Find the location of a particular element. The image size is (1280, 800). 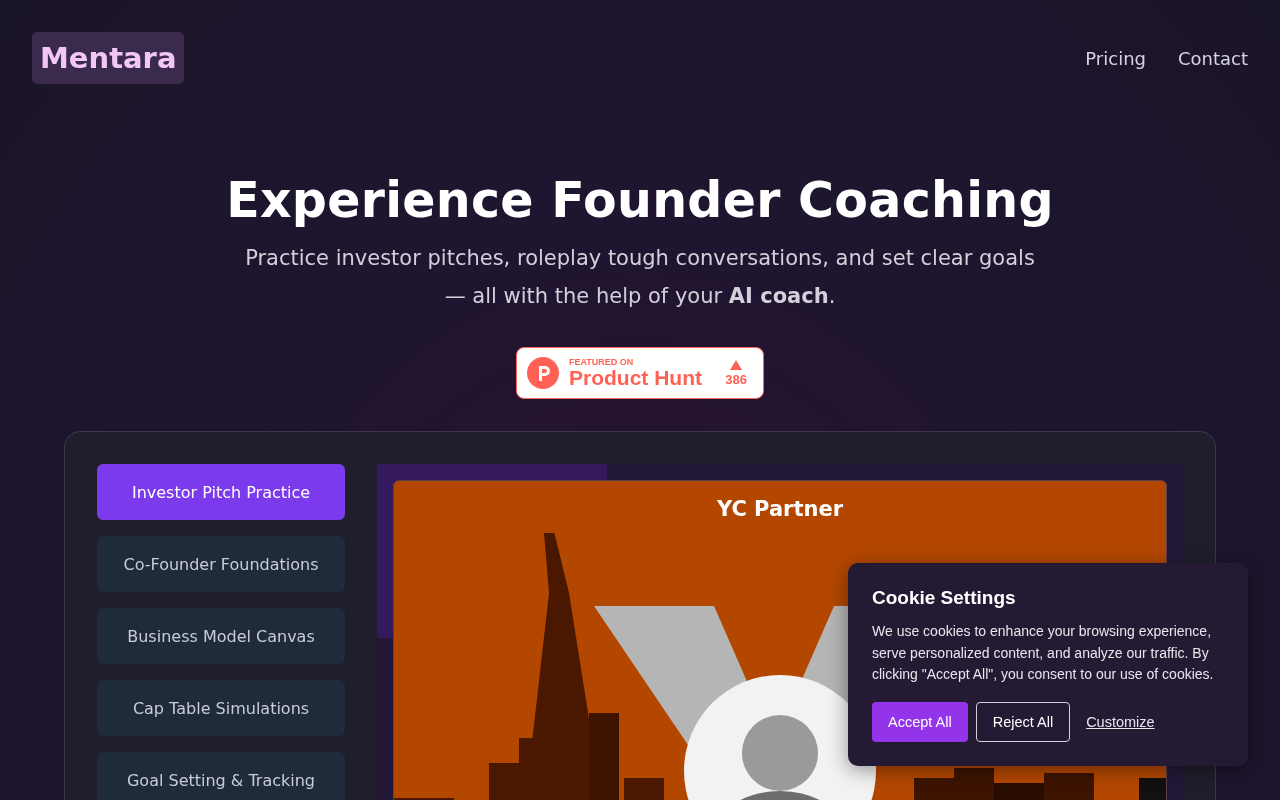

hero-title: Experience Founder Coaching is located at coordinates (640, 200).